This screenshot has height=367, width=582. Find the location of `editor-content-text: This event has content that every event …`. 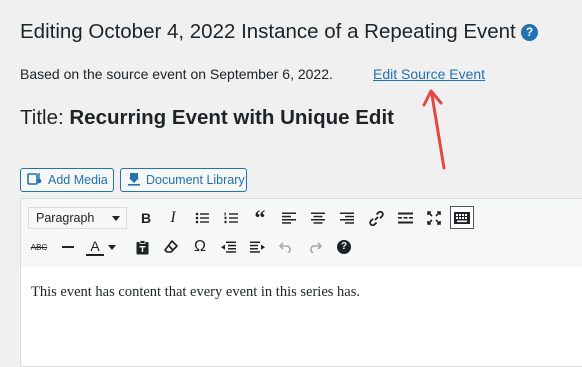

editor-content-text: This event has content that every event … is located at coordinates (195, 292).